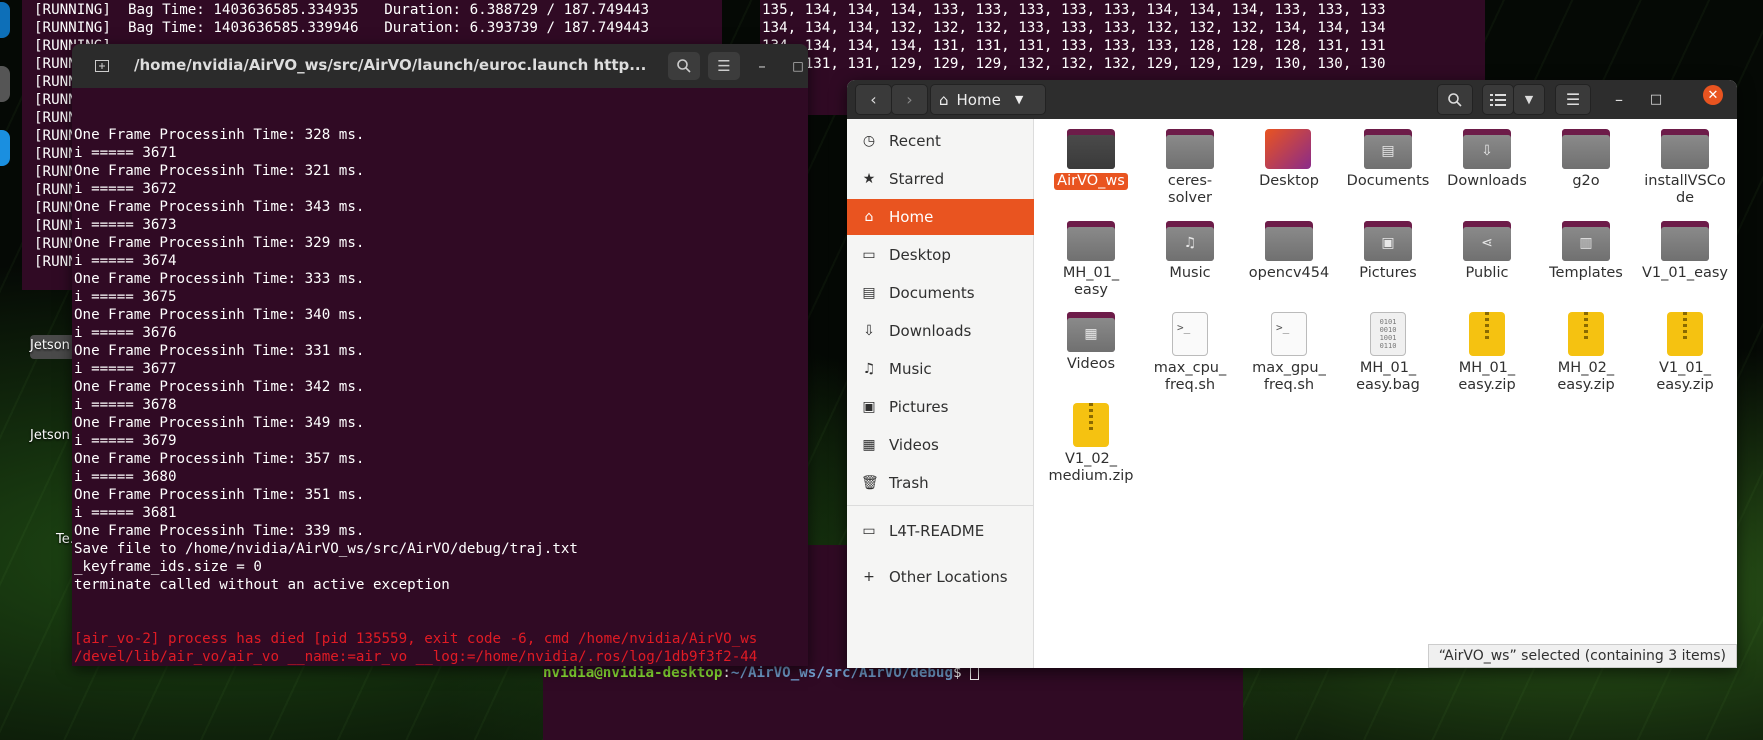  What do you see at coordinates (869, 179) in the screenshot?
I see `star-icon: ★` at bounding box center [869, 179].